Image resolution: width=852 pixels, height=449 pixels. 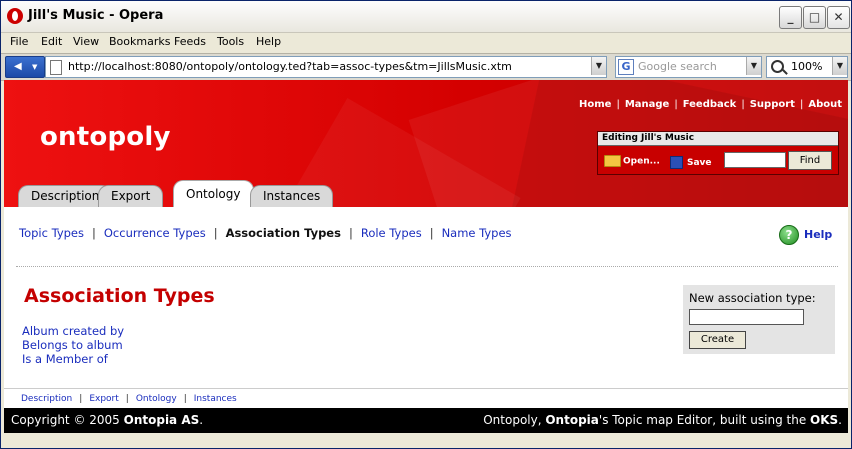 I want to click on link-feedback: Feedback, so click(x=710, y=104).